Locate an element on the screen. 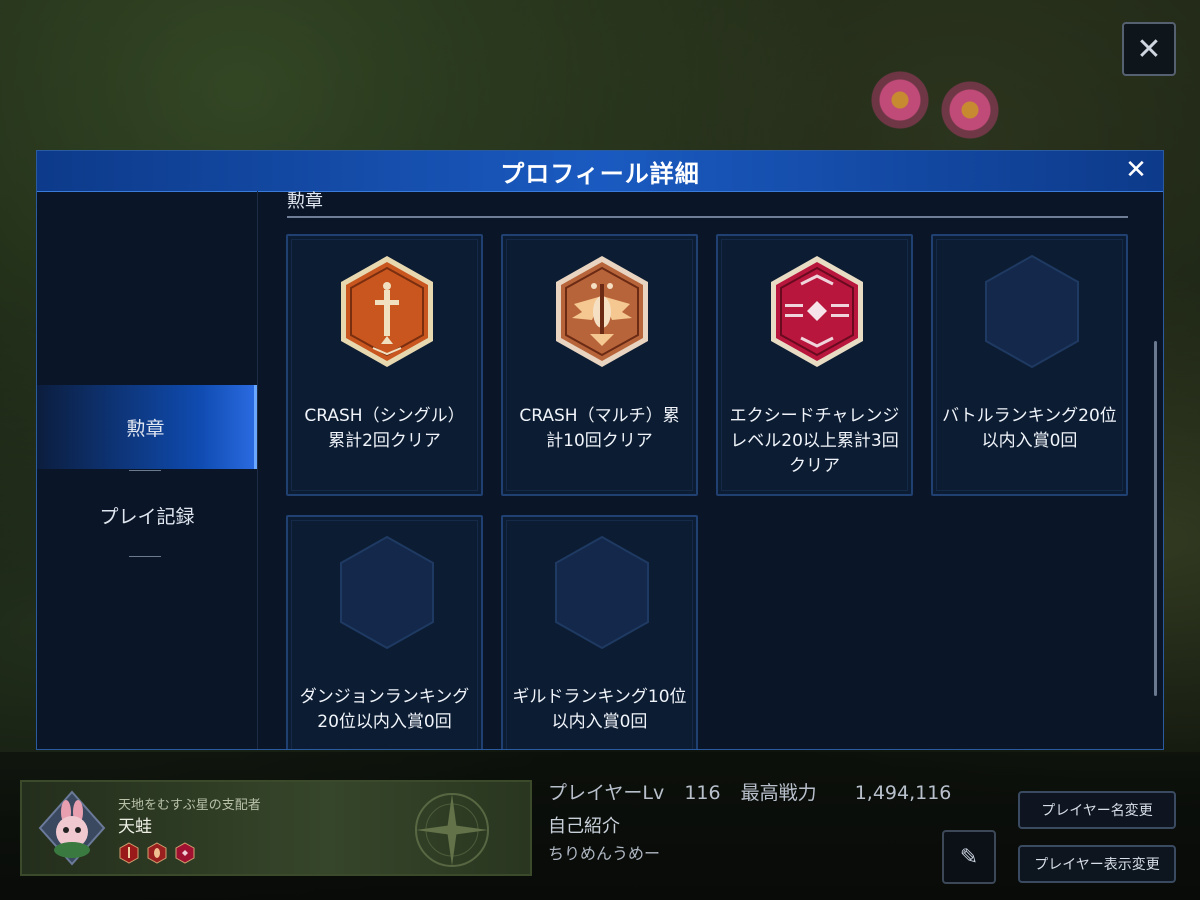 The image size is (1200, 900). badge-card-guild-ranking: ギルドランキング10位以内入賞0回 is located at coordinates (599, 632).